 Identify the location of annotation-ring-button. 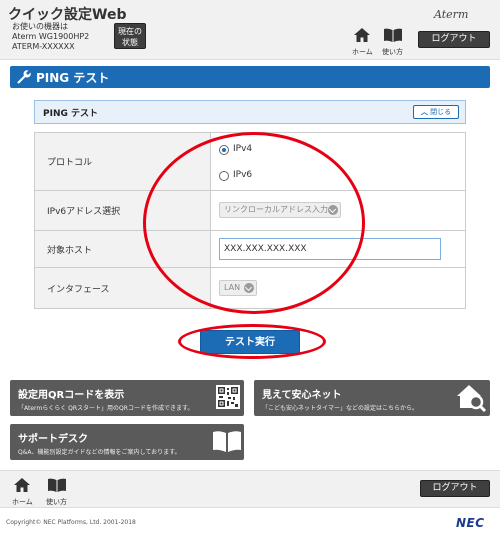
(252, 341).